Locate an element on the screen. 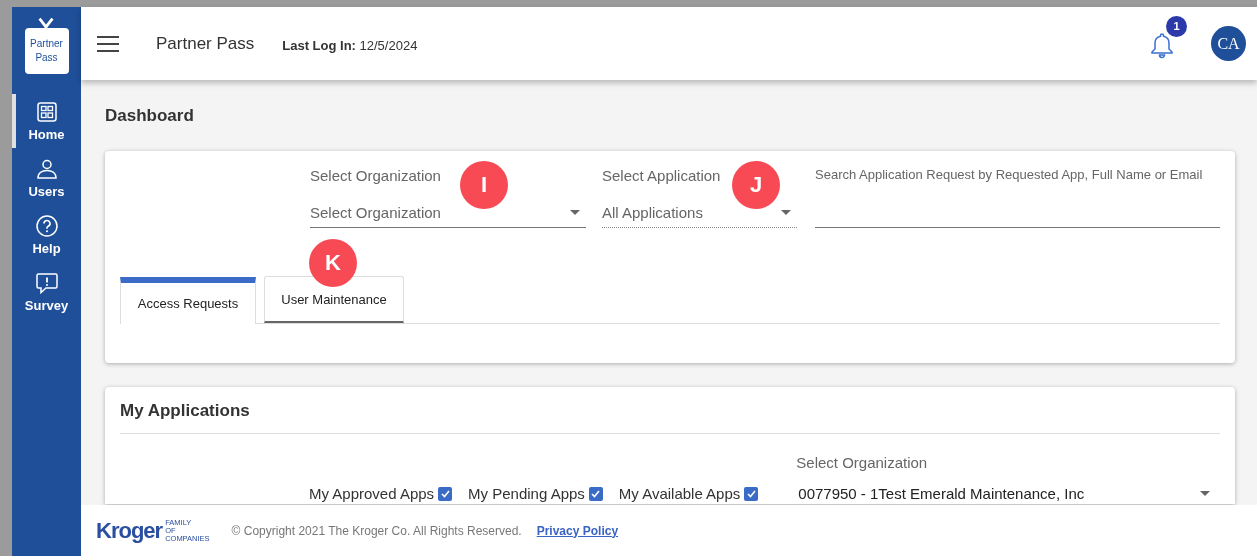  last-login-text: Last Log In: 12/5/2024 is located at coordinates (350, 45).